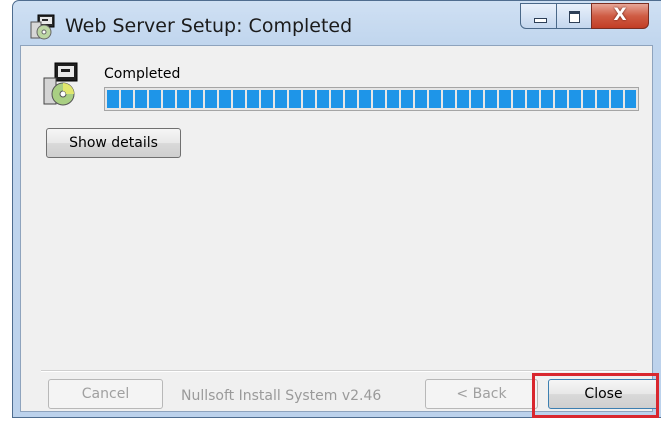 This screenshot has height=430, width=661. I want to click on window-title: Web Server Setup: Completed, so click(209, 26).